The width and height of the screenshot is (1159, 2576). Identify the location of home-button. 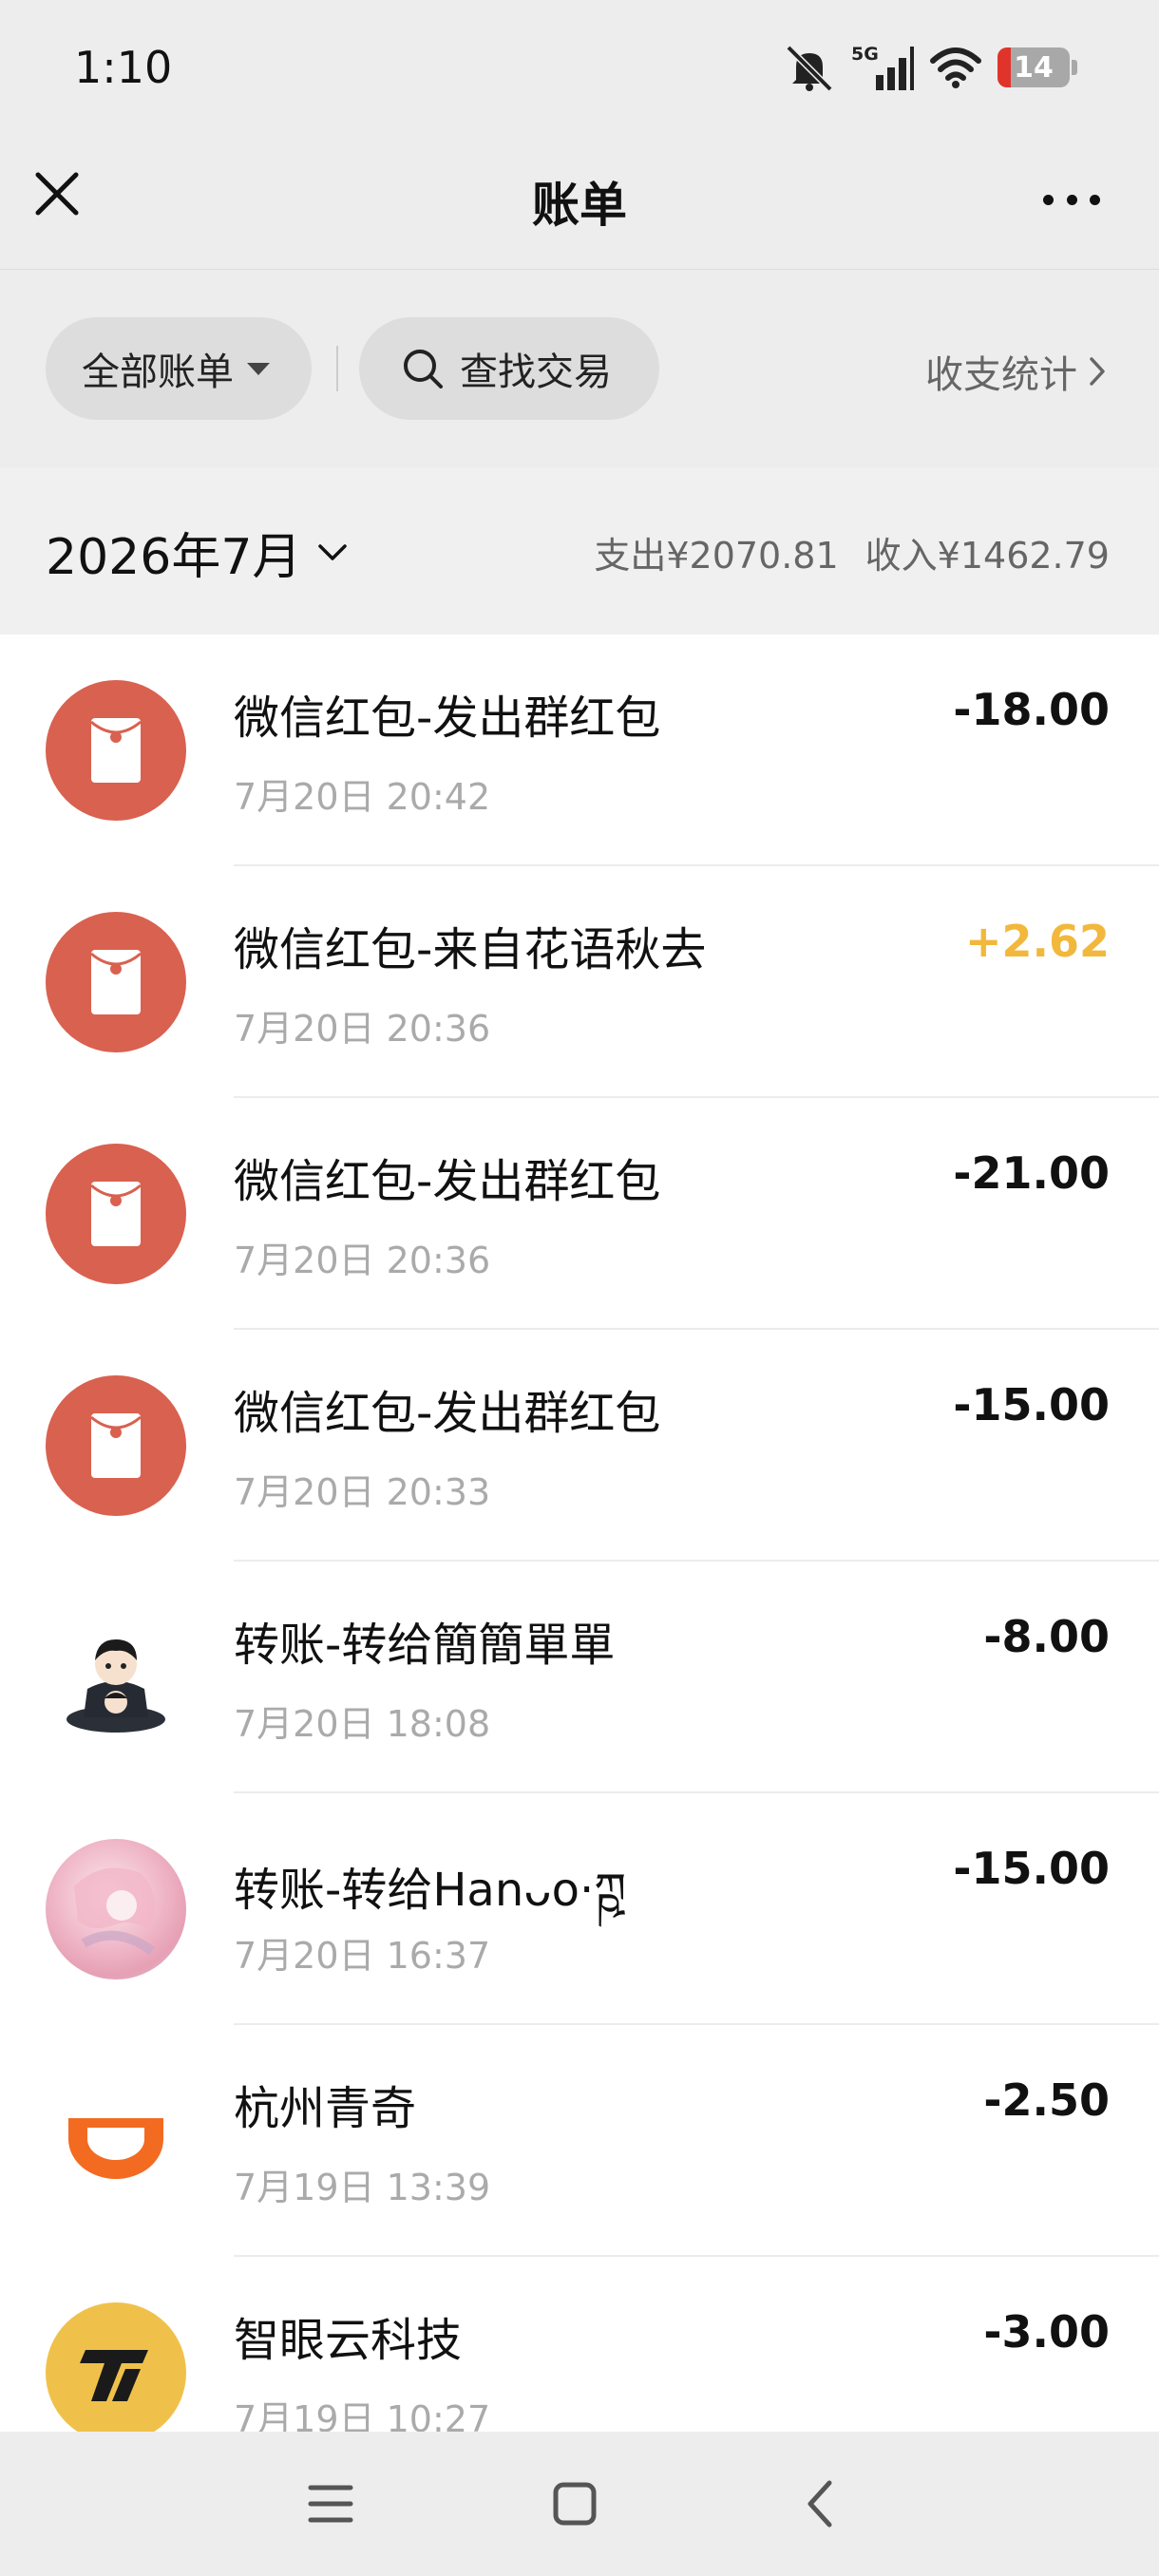
(575, 2504).